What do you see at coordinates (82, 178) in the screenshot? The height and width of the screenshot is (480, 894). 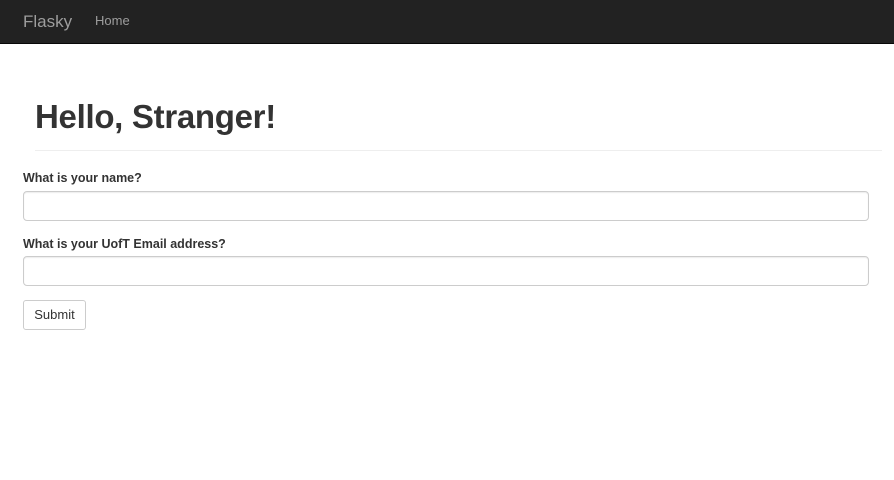 I see `name-label: What is your name?` at bounding box center [82, 178].